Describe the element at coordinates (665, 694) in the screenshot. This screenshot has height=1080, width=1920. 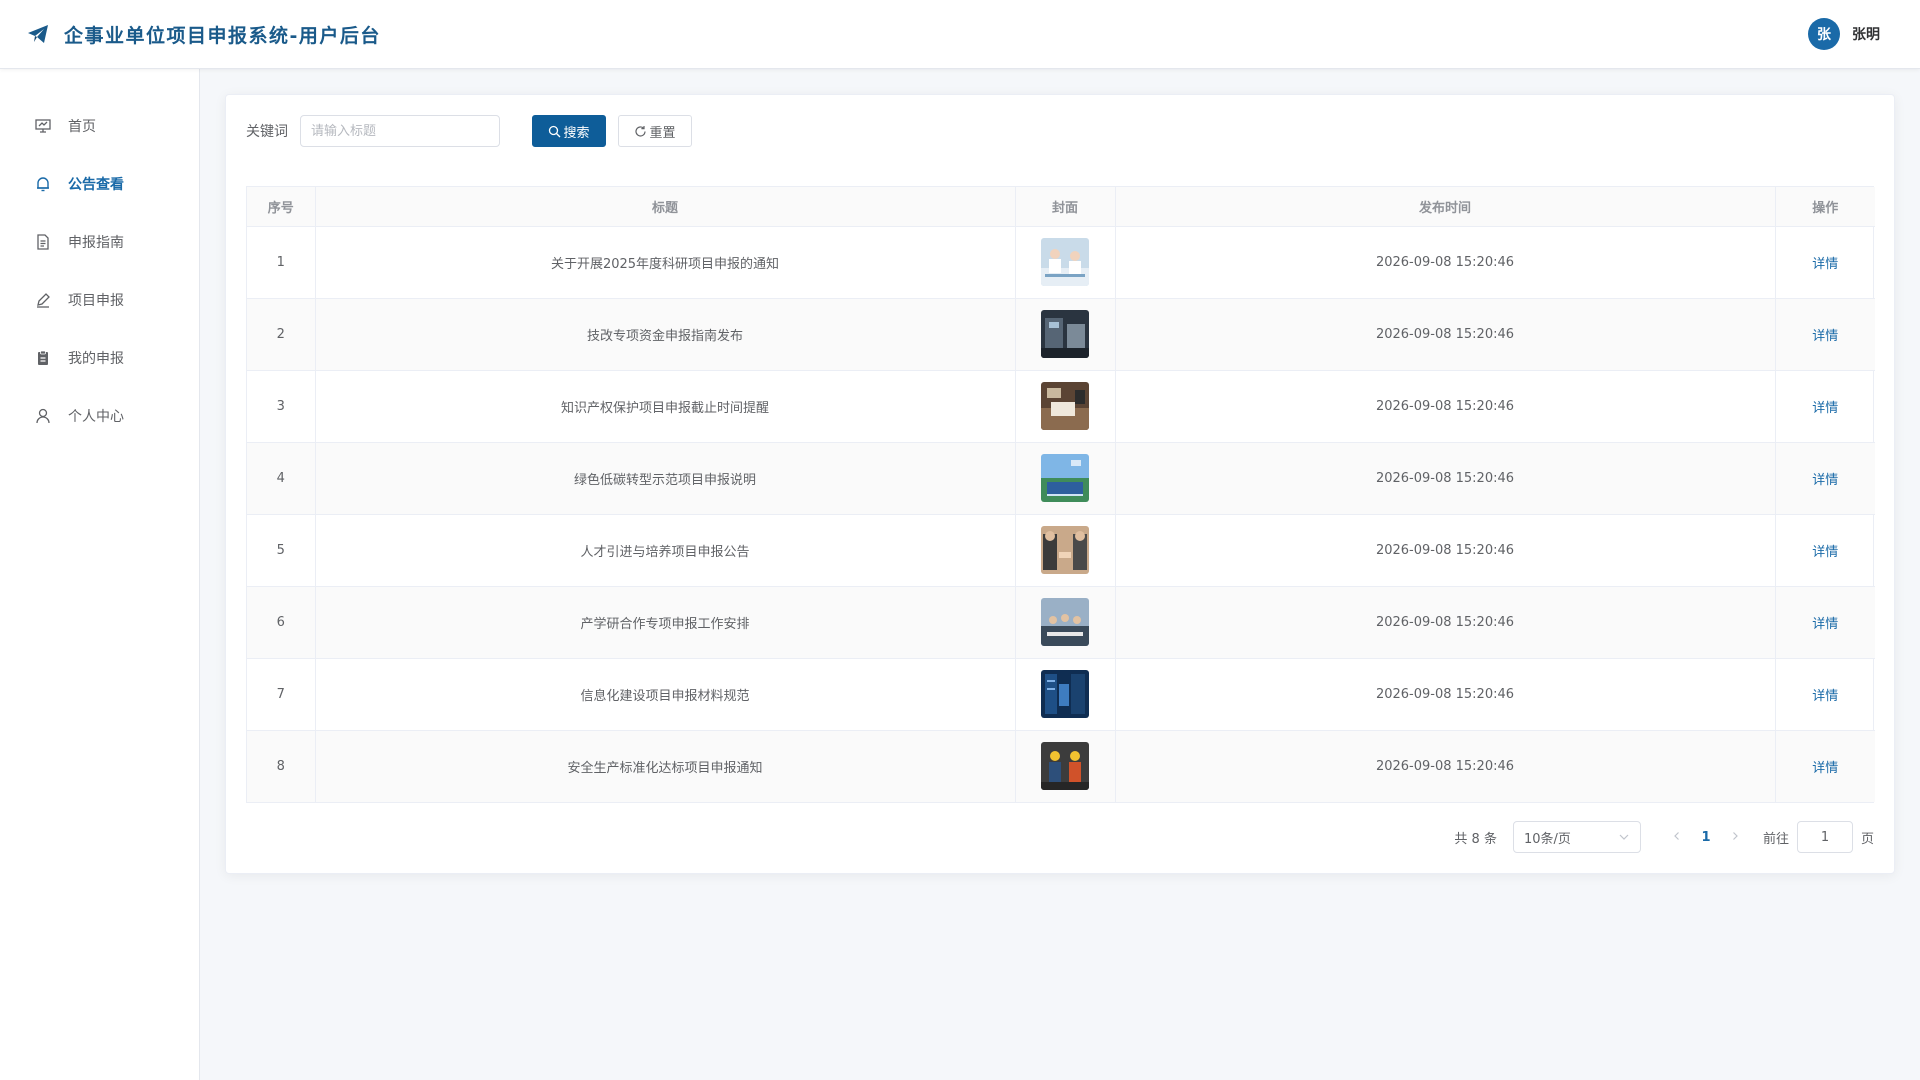
I see `row-title: 信息化建设项目申报材料规范` at that location.